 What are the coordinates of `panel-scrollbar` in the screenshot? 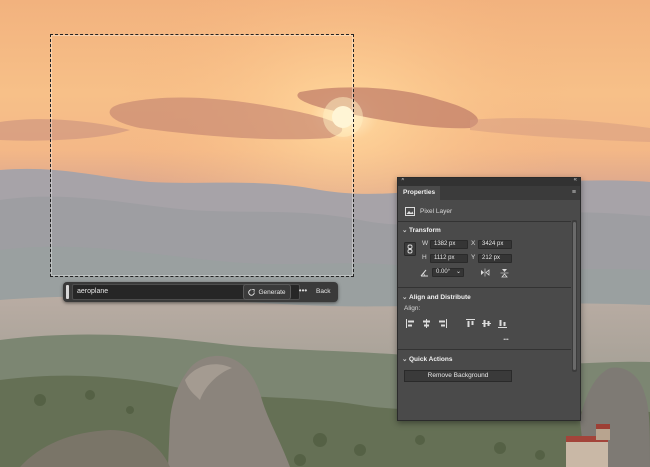 It's located at (574, 296).